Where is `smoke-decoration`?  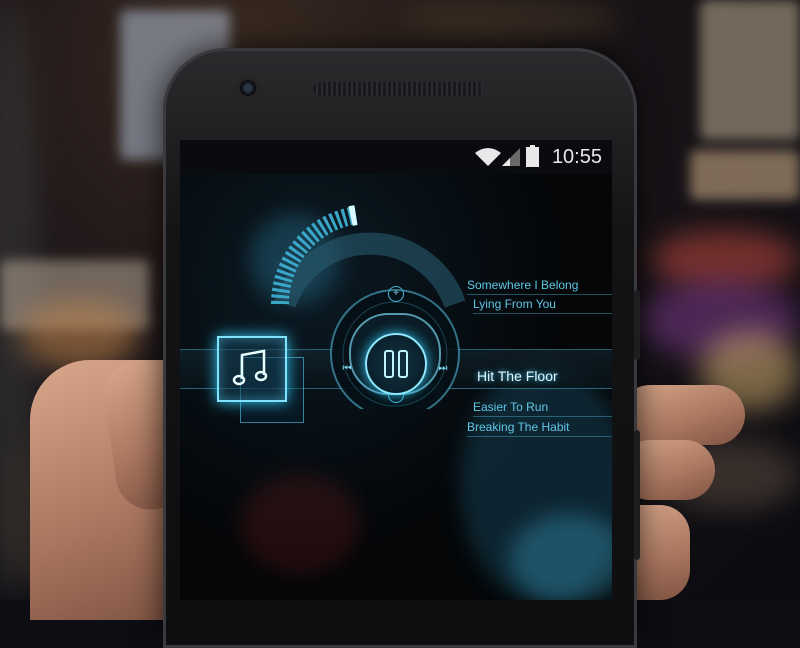
smoke-decoration is located at coordinates (300, 524).